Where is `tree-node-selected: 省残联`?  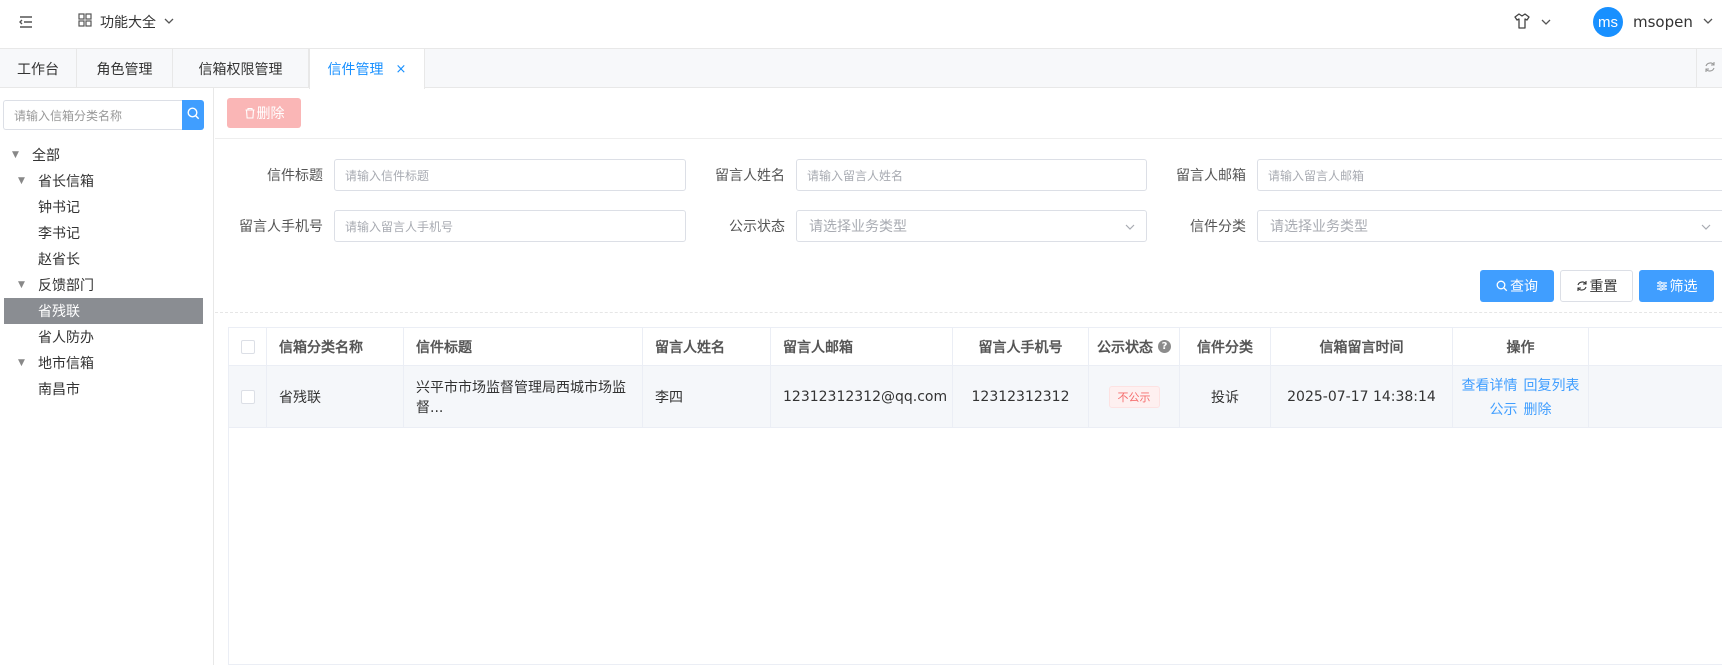 tree-node-selected: 省残联 is located at coordinates (103, 311).